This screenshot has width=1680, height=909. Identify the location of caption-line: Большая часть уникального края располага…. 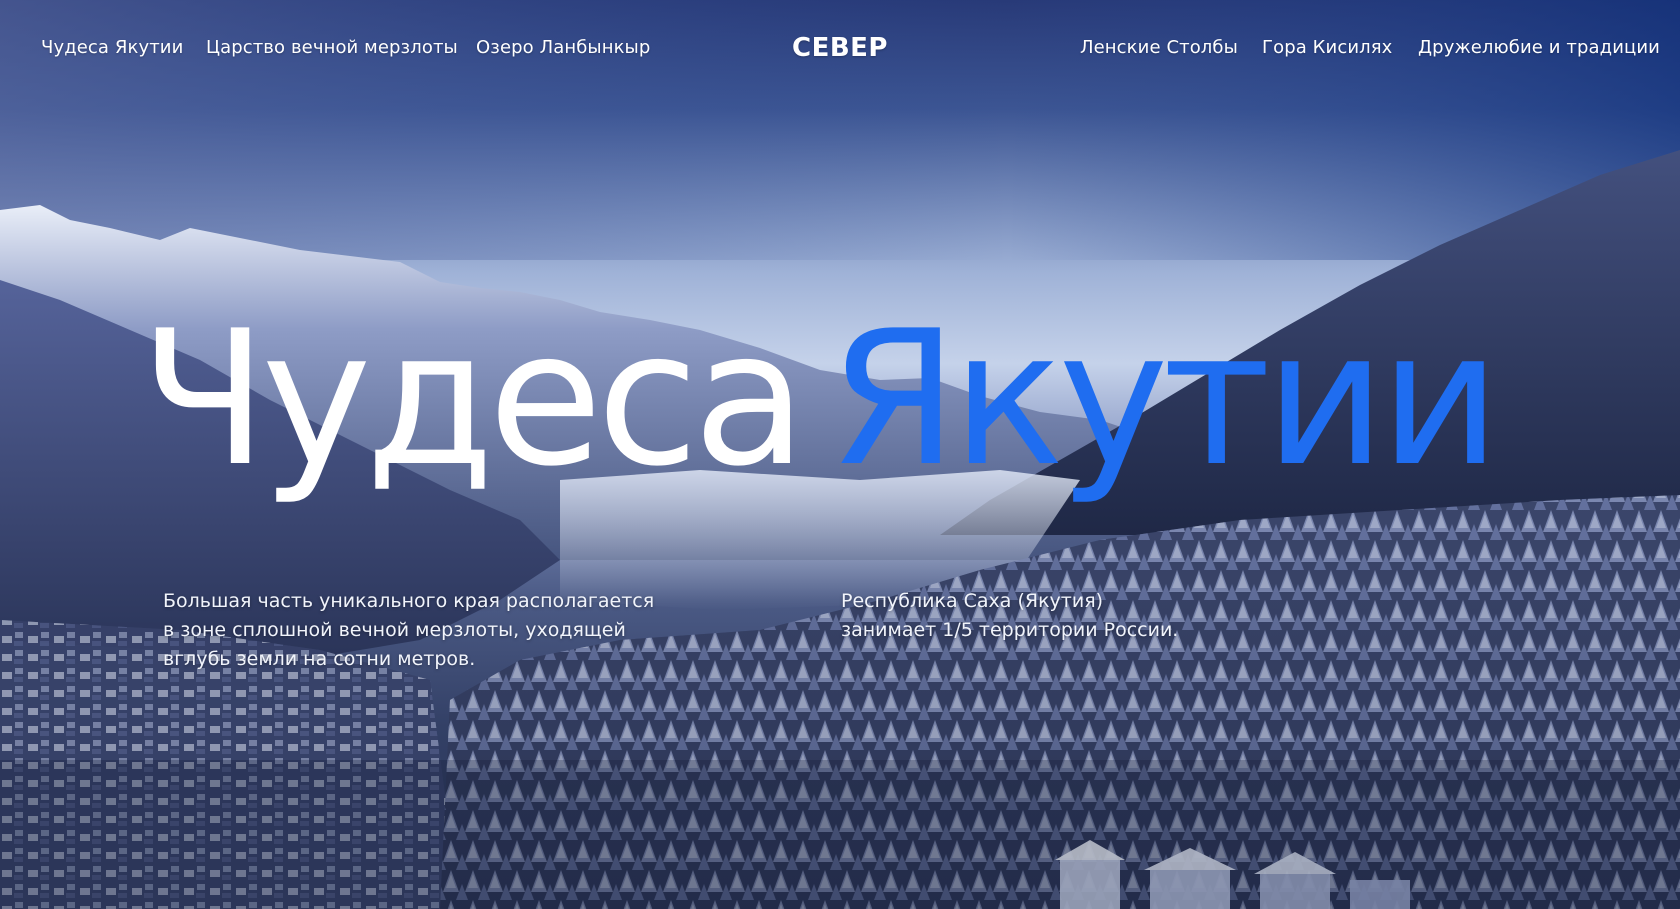
(409, 601).